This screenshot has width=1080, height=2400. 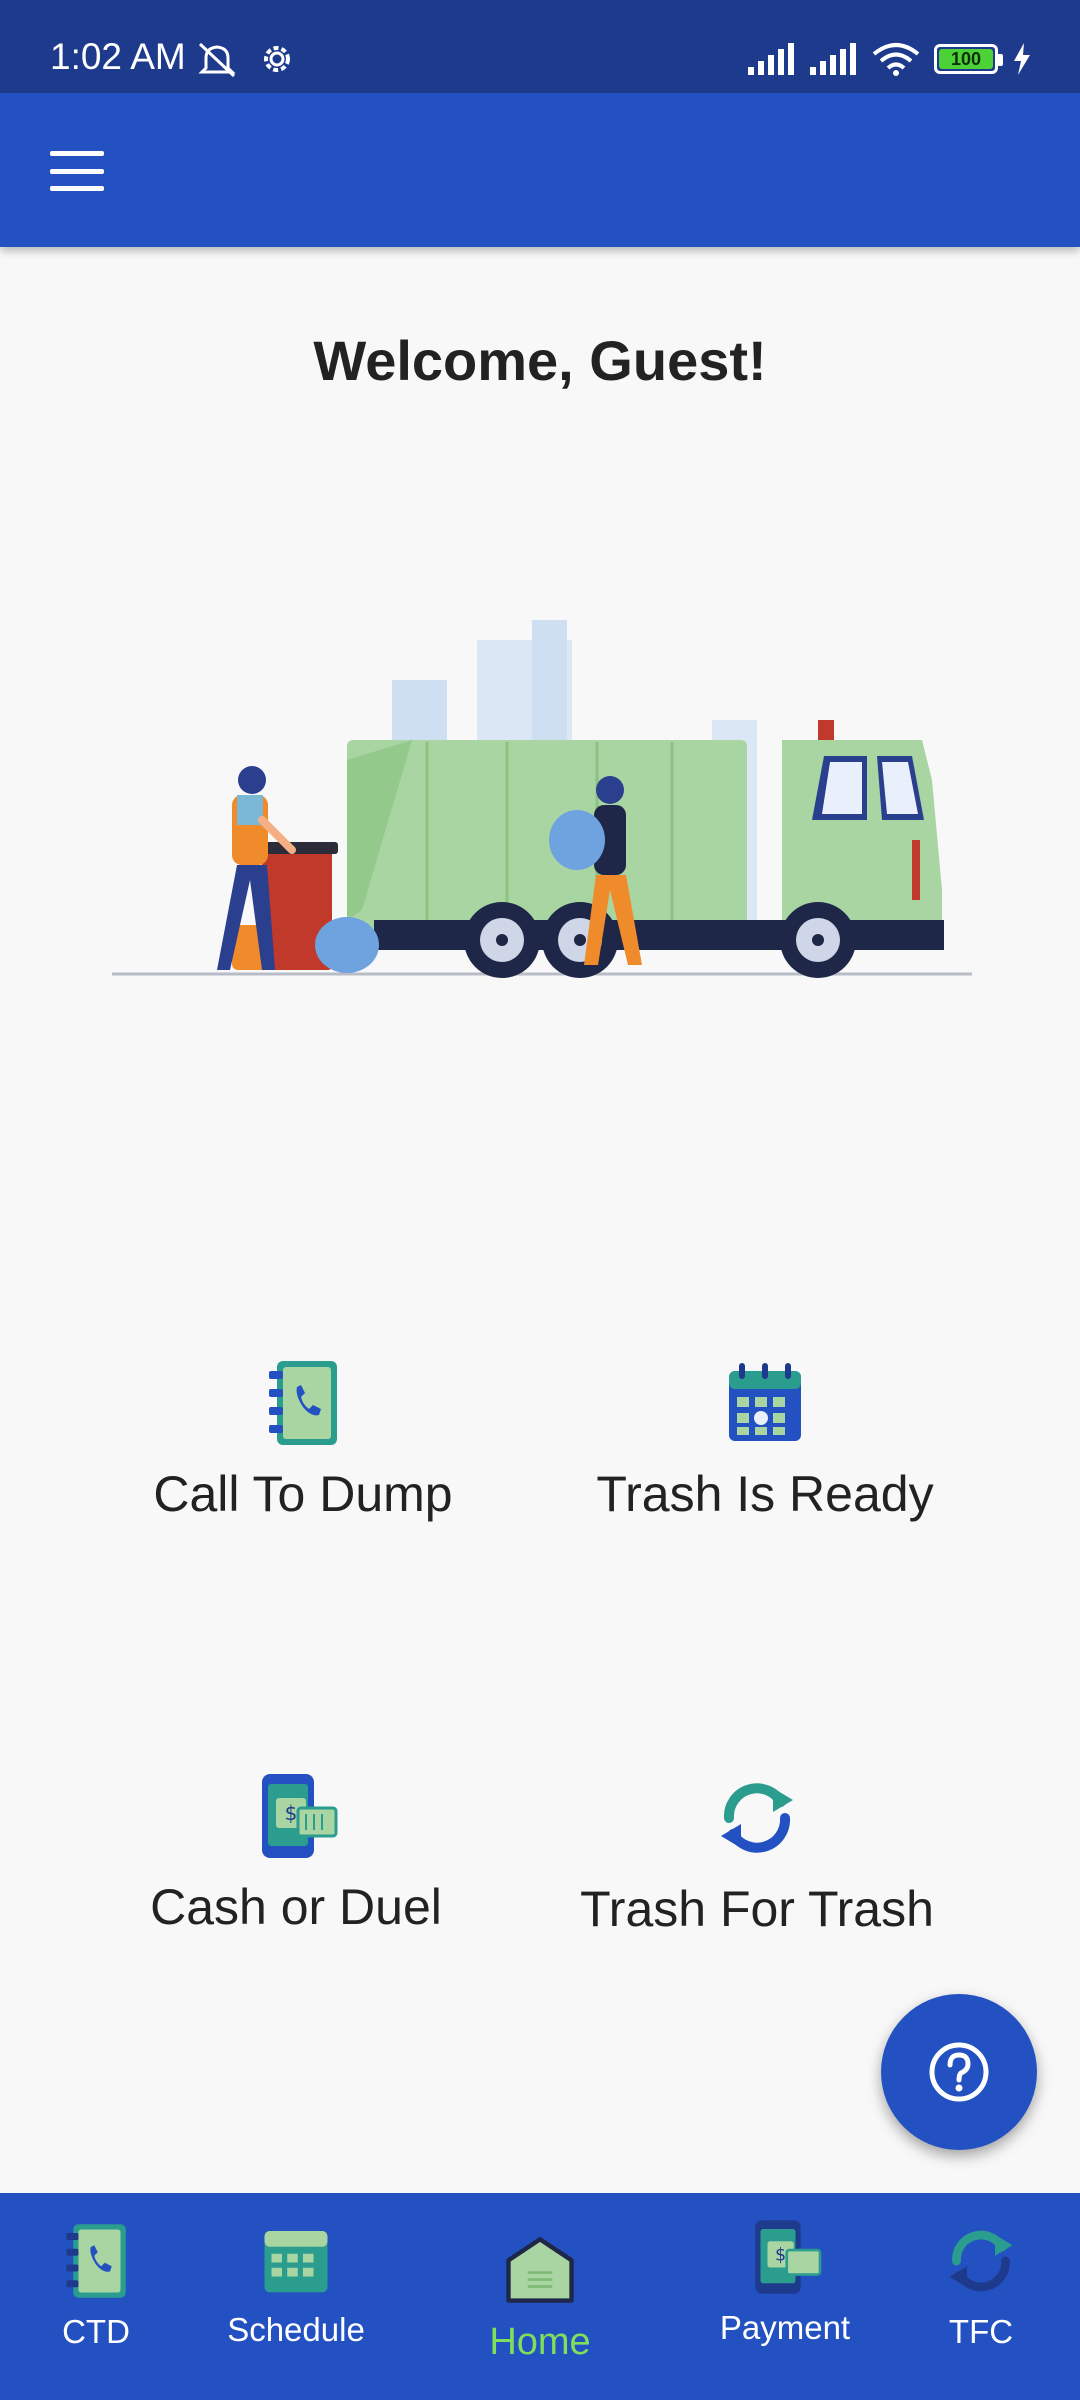 I want to click on help-icon, so click(x=959, y=2072).